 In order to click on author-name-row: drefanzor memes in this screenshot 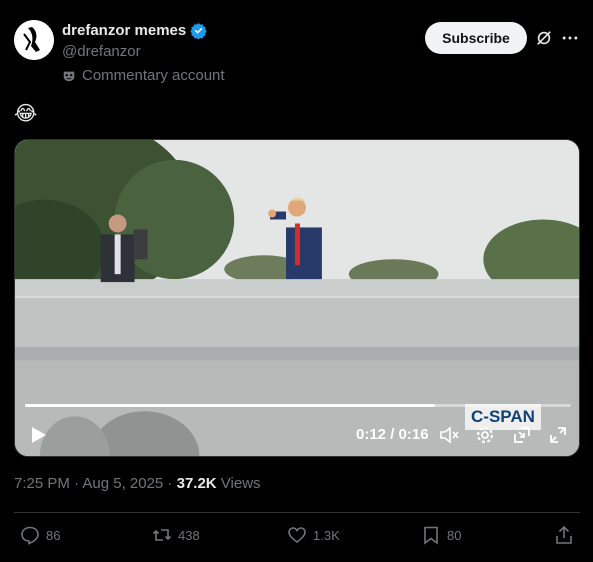, I will do `click(134, 30)`.